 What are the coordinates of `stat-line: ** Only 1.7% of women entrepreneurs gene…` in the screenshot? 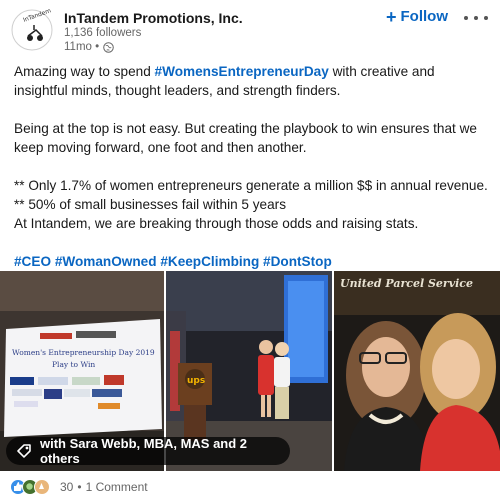 It's located at (251, 185).